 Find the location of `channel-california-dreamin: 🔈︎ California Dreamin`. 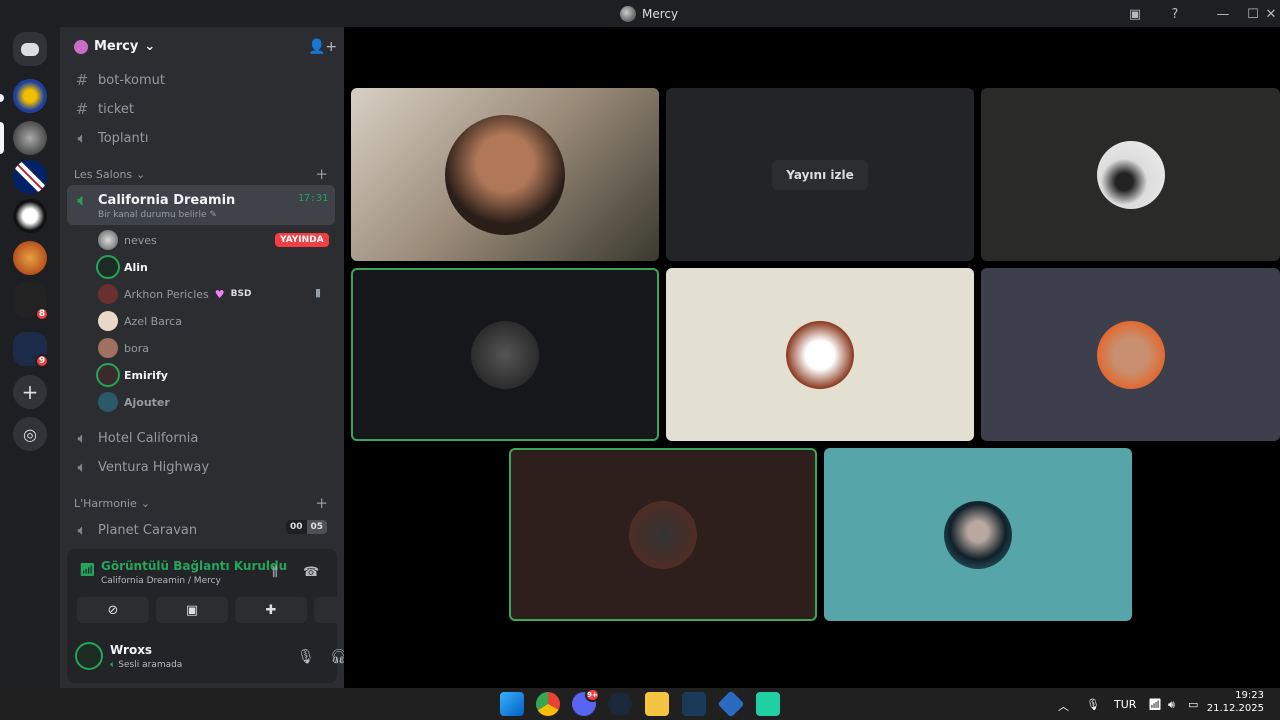

channel-california-dreamin: 🔈︎ California Dreamin is located at coordinates (154, 200).